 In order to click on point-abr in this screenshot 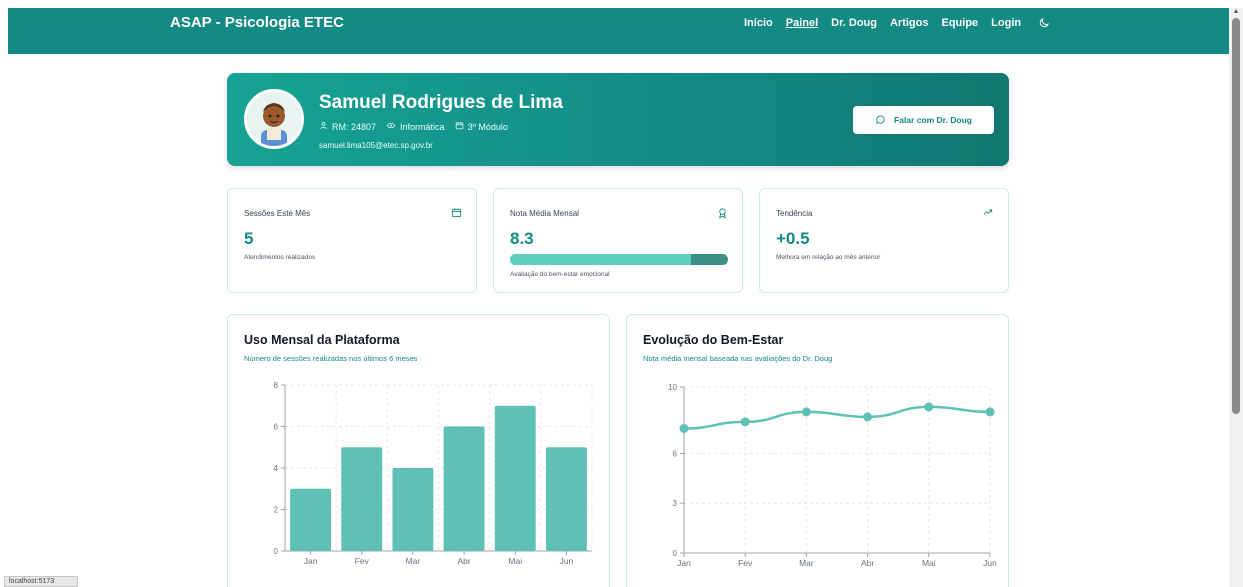, I will do `click(868, 417)`.